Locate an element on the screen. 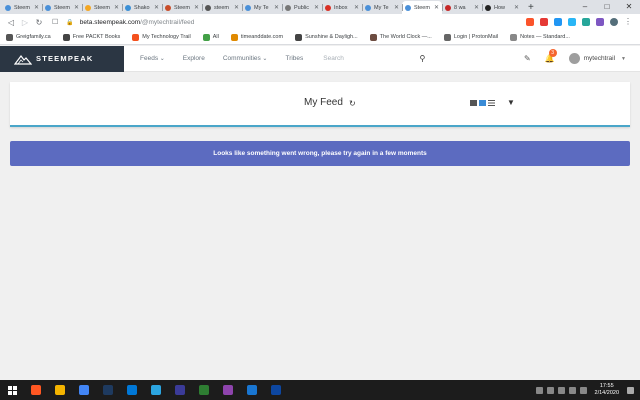 This screenshot has width=640, height=400. avatar is located at coordinates (574, 58).